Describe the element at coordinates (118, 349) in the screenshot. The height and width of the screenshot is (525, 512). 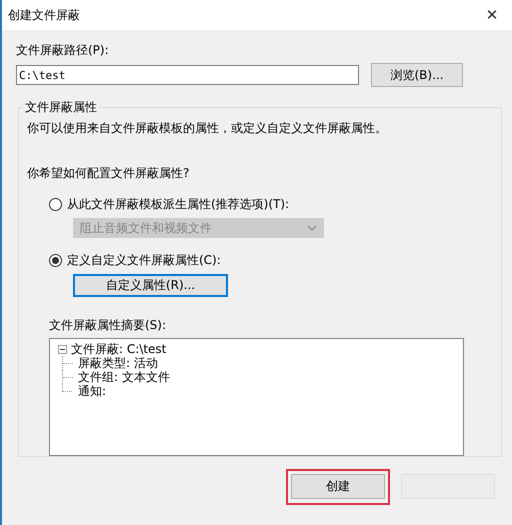
I see `tree-item: 文件屏蔽: C:\test` at that location.